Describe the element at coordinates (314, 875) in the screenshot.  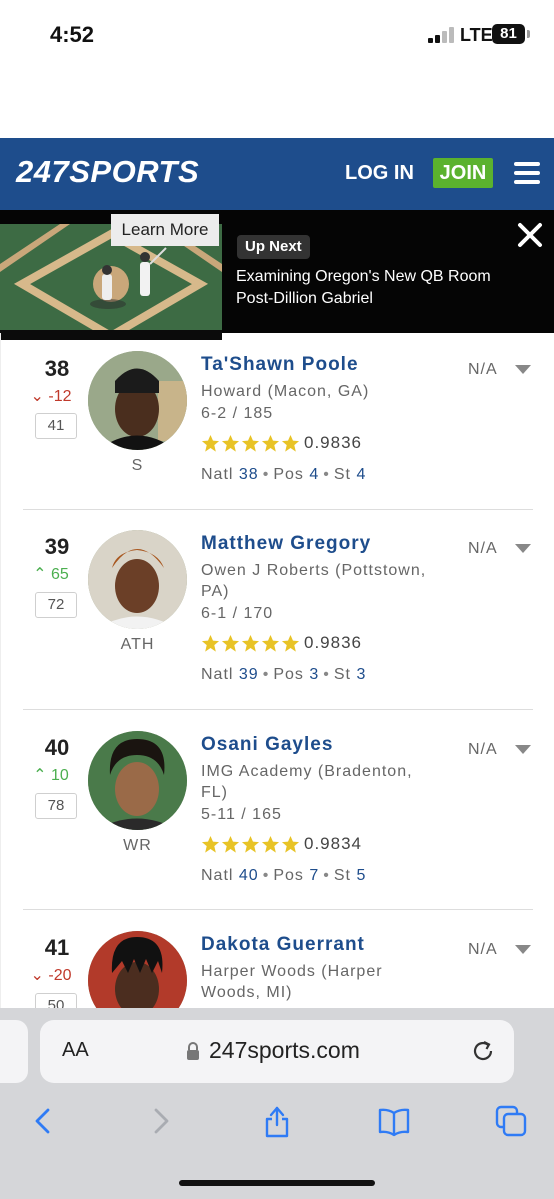
I see `pos-rank: 7` at that location.